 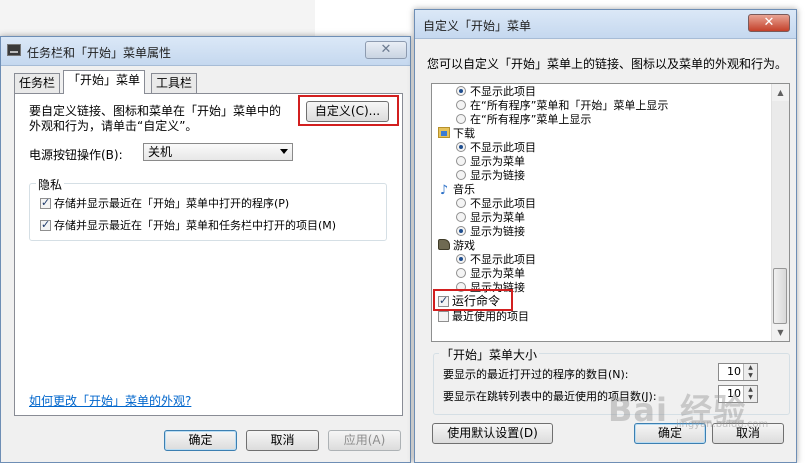 What do you see at coordinates (750, 368) in the screenshot?
I see `spin-up-icon: ▲` at bounding box center [750, 368].